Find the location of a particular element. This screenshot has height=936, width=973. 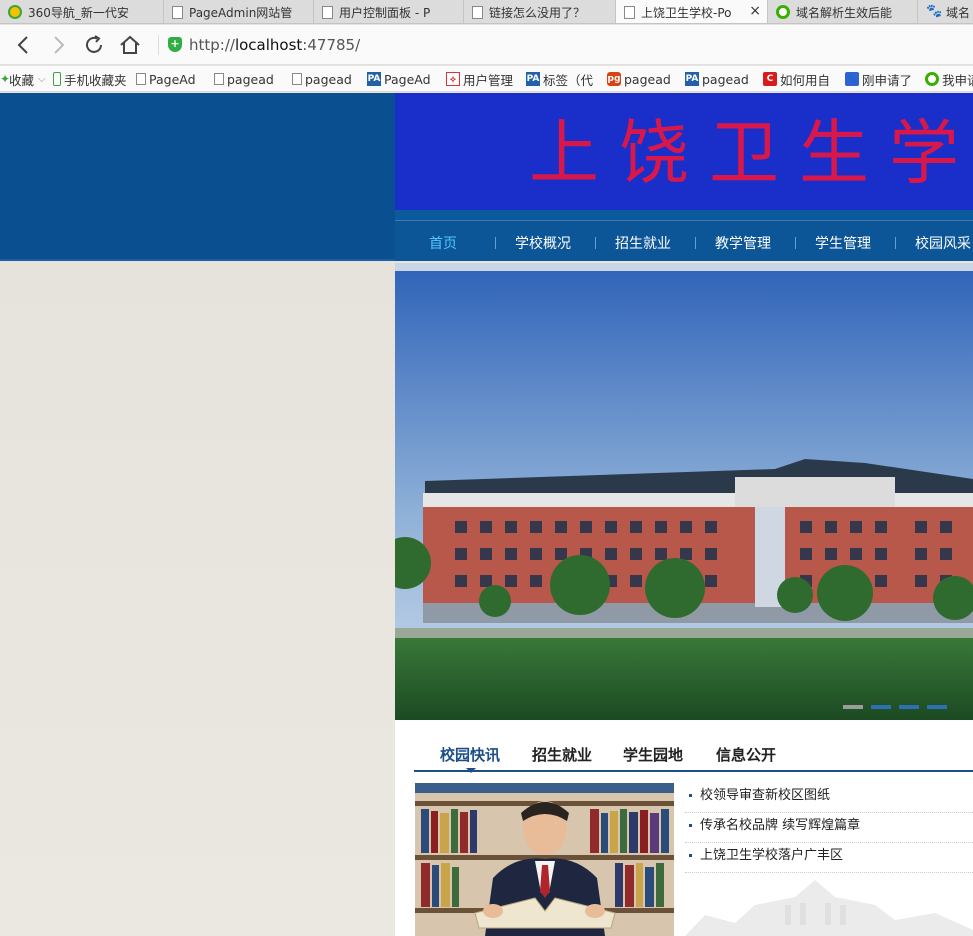

browser-tab: 链接怎么没用了？ is located at coordinates (540, 11).